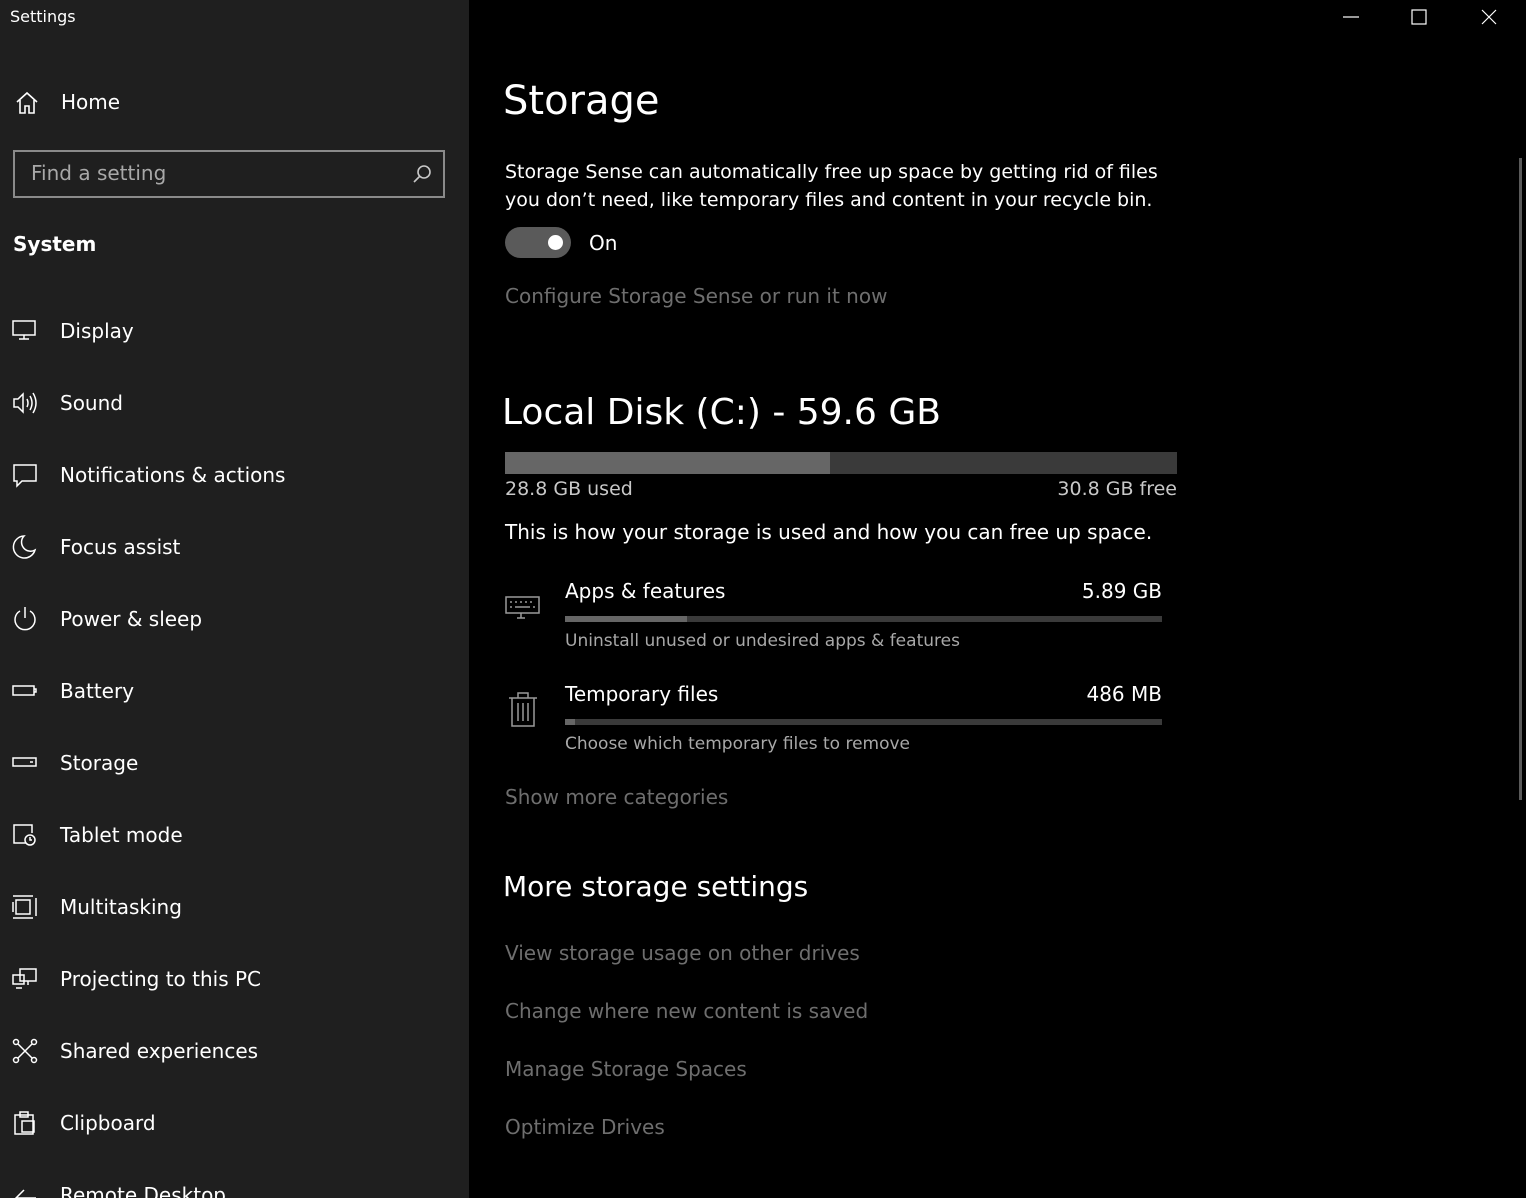  Describe the element at coordinates (585, 1127) in the screenshot. I see `optimize-drives-link: Optimize Drives` at that location.